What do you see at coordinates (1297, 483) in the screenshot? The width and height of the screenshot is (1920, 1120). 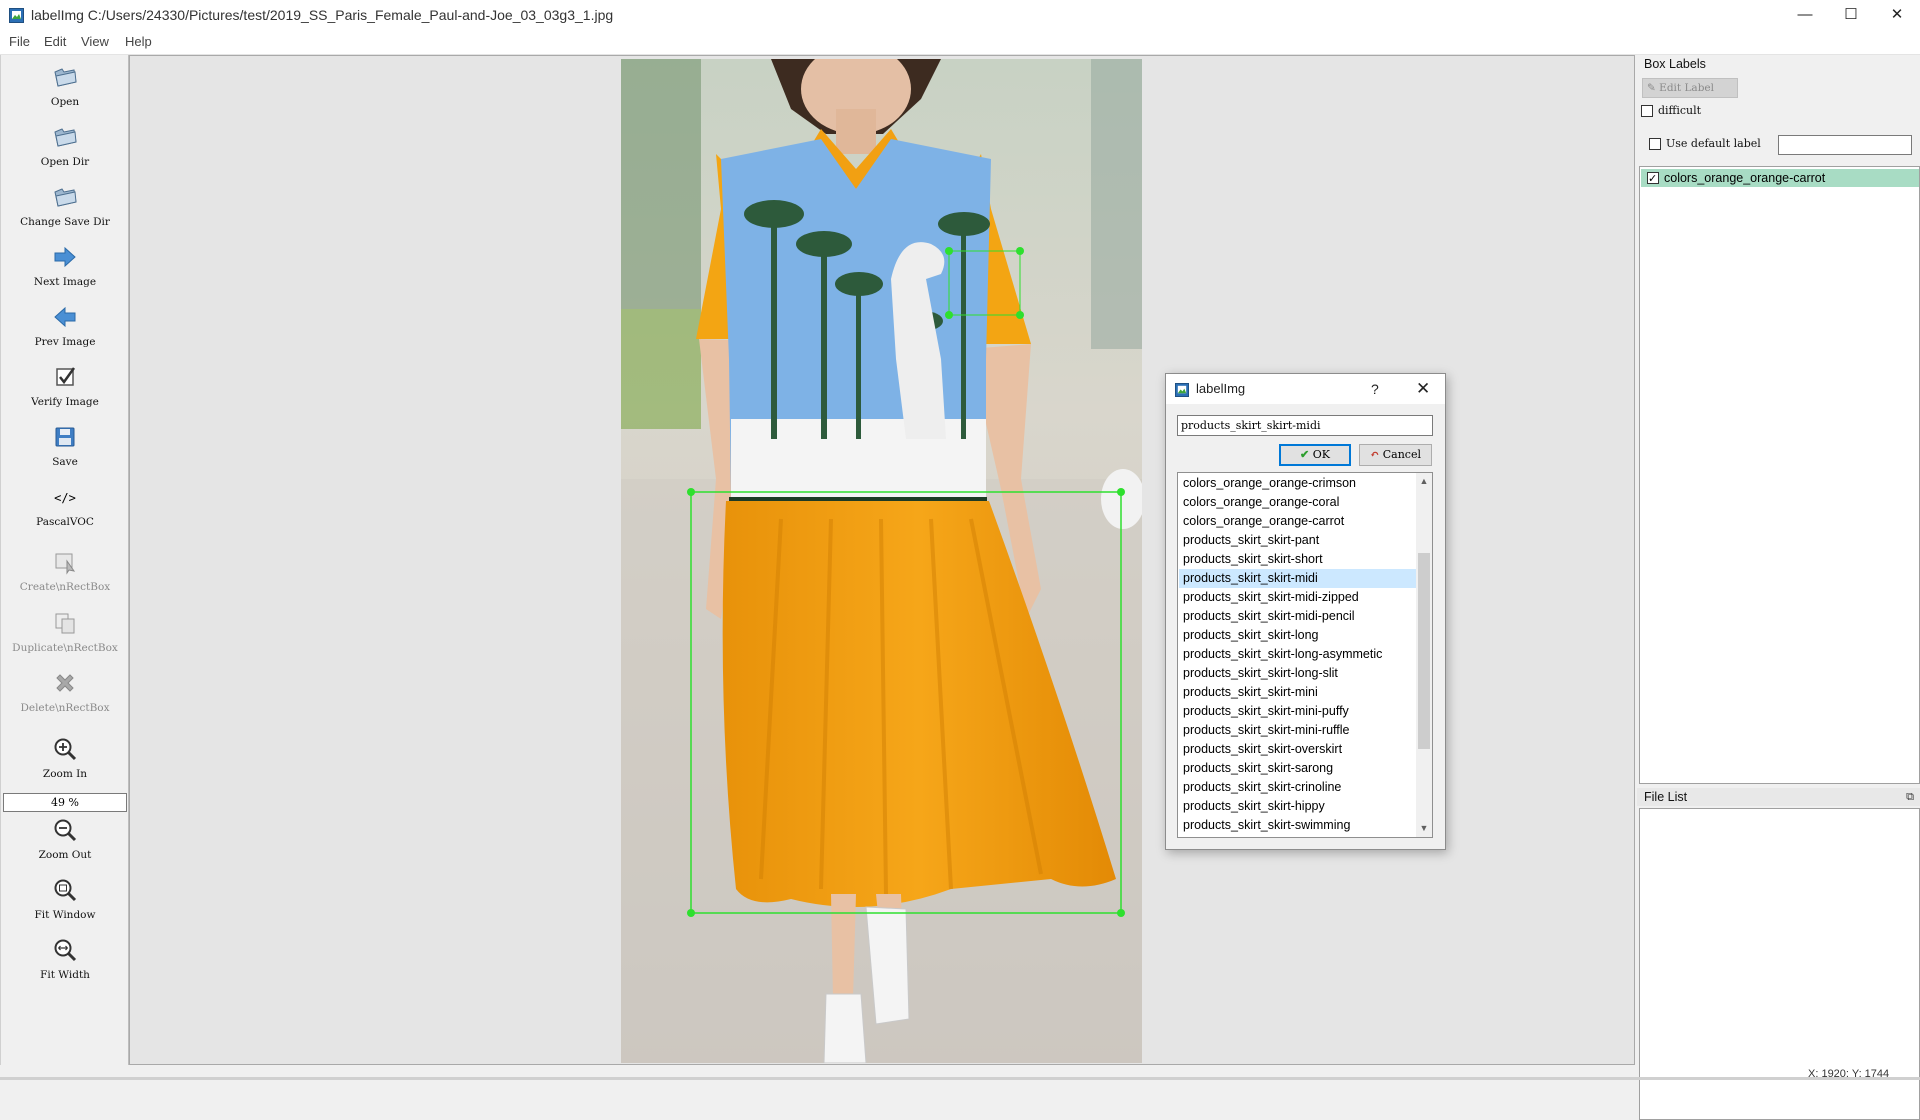 I see `label-suggestion-item: colors_orange_orange-crimson` at bounding box center [1297, 483].